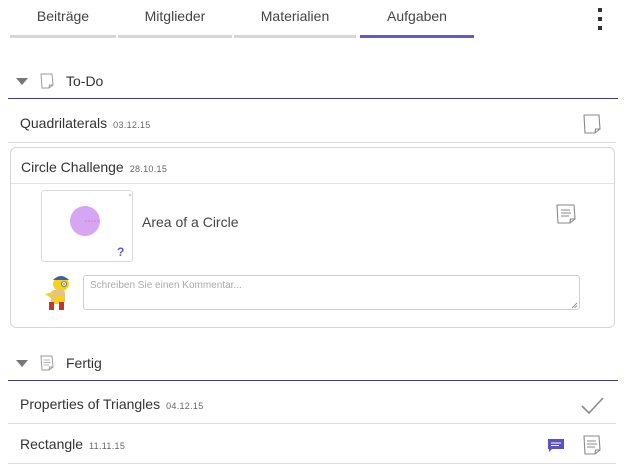  Describe the element at coordinates (57, 293) in the screenshot. I see `avatar` at that location.